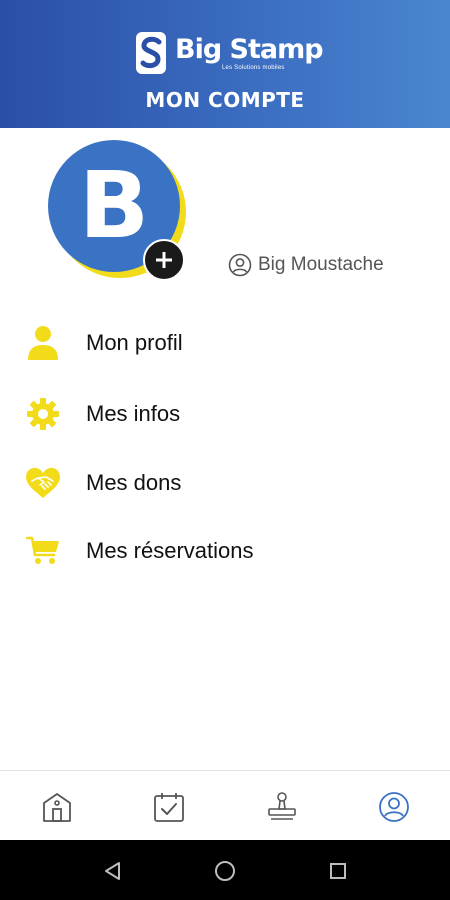 The width and height of the screenshot is (450, 900). I want to click on system-home-button, so click(225, 871).